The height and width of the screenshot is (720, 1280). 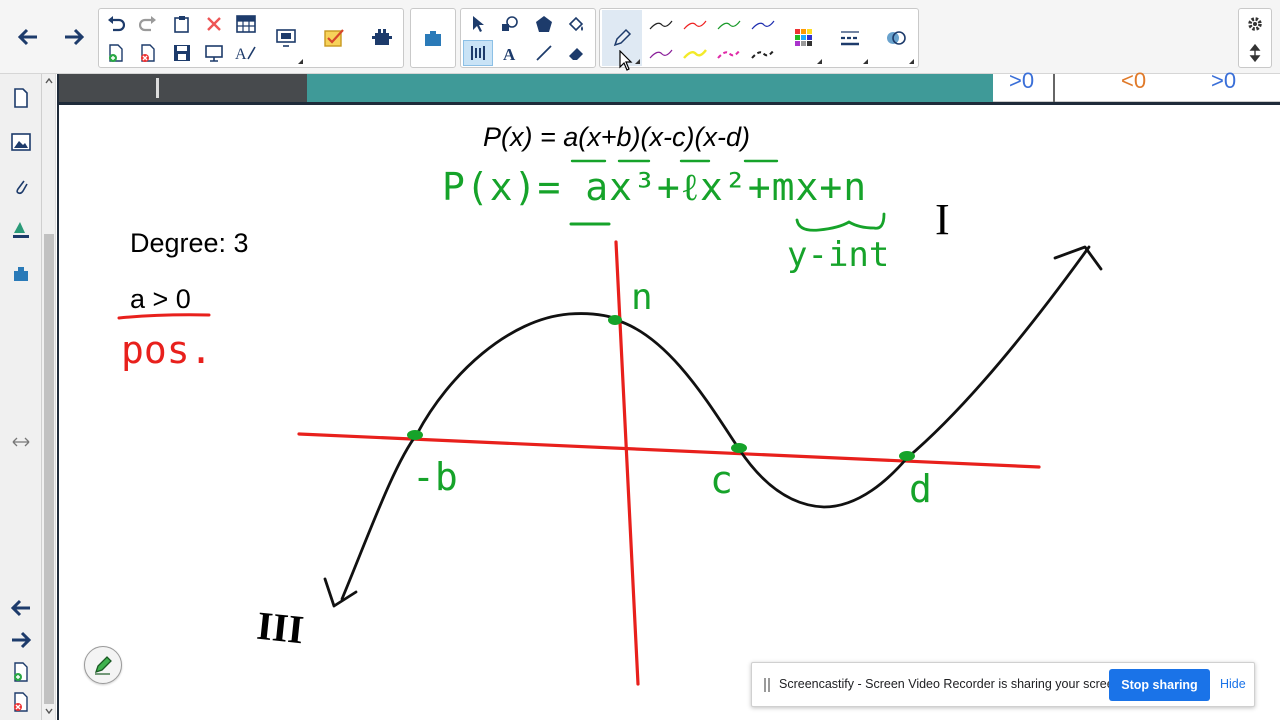 I want to click on pen-properties-group, so click(x=759, y=38).